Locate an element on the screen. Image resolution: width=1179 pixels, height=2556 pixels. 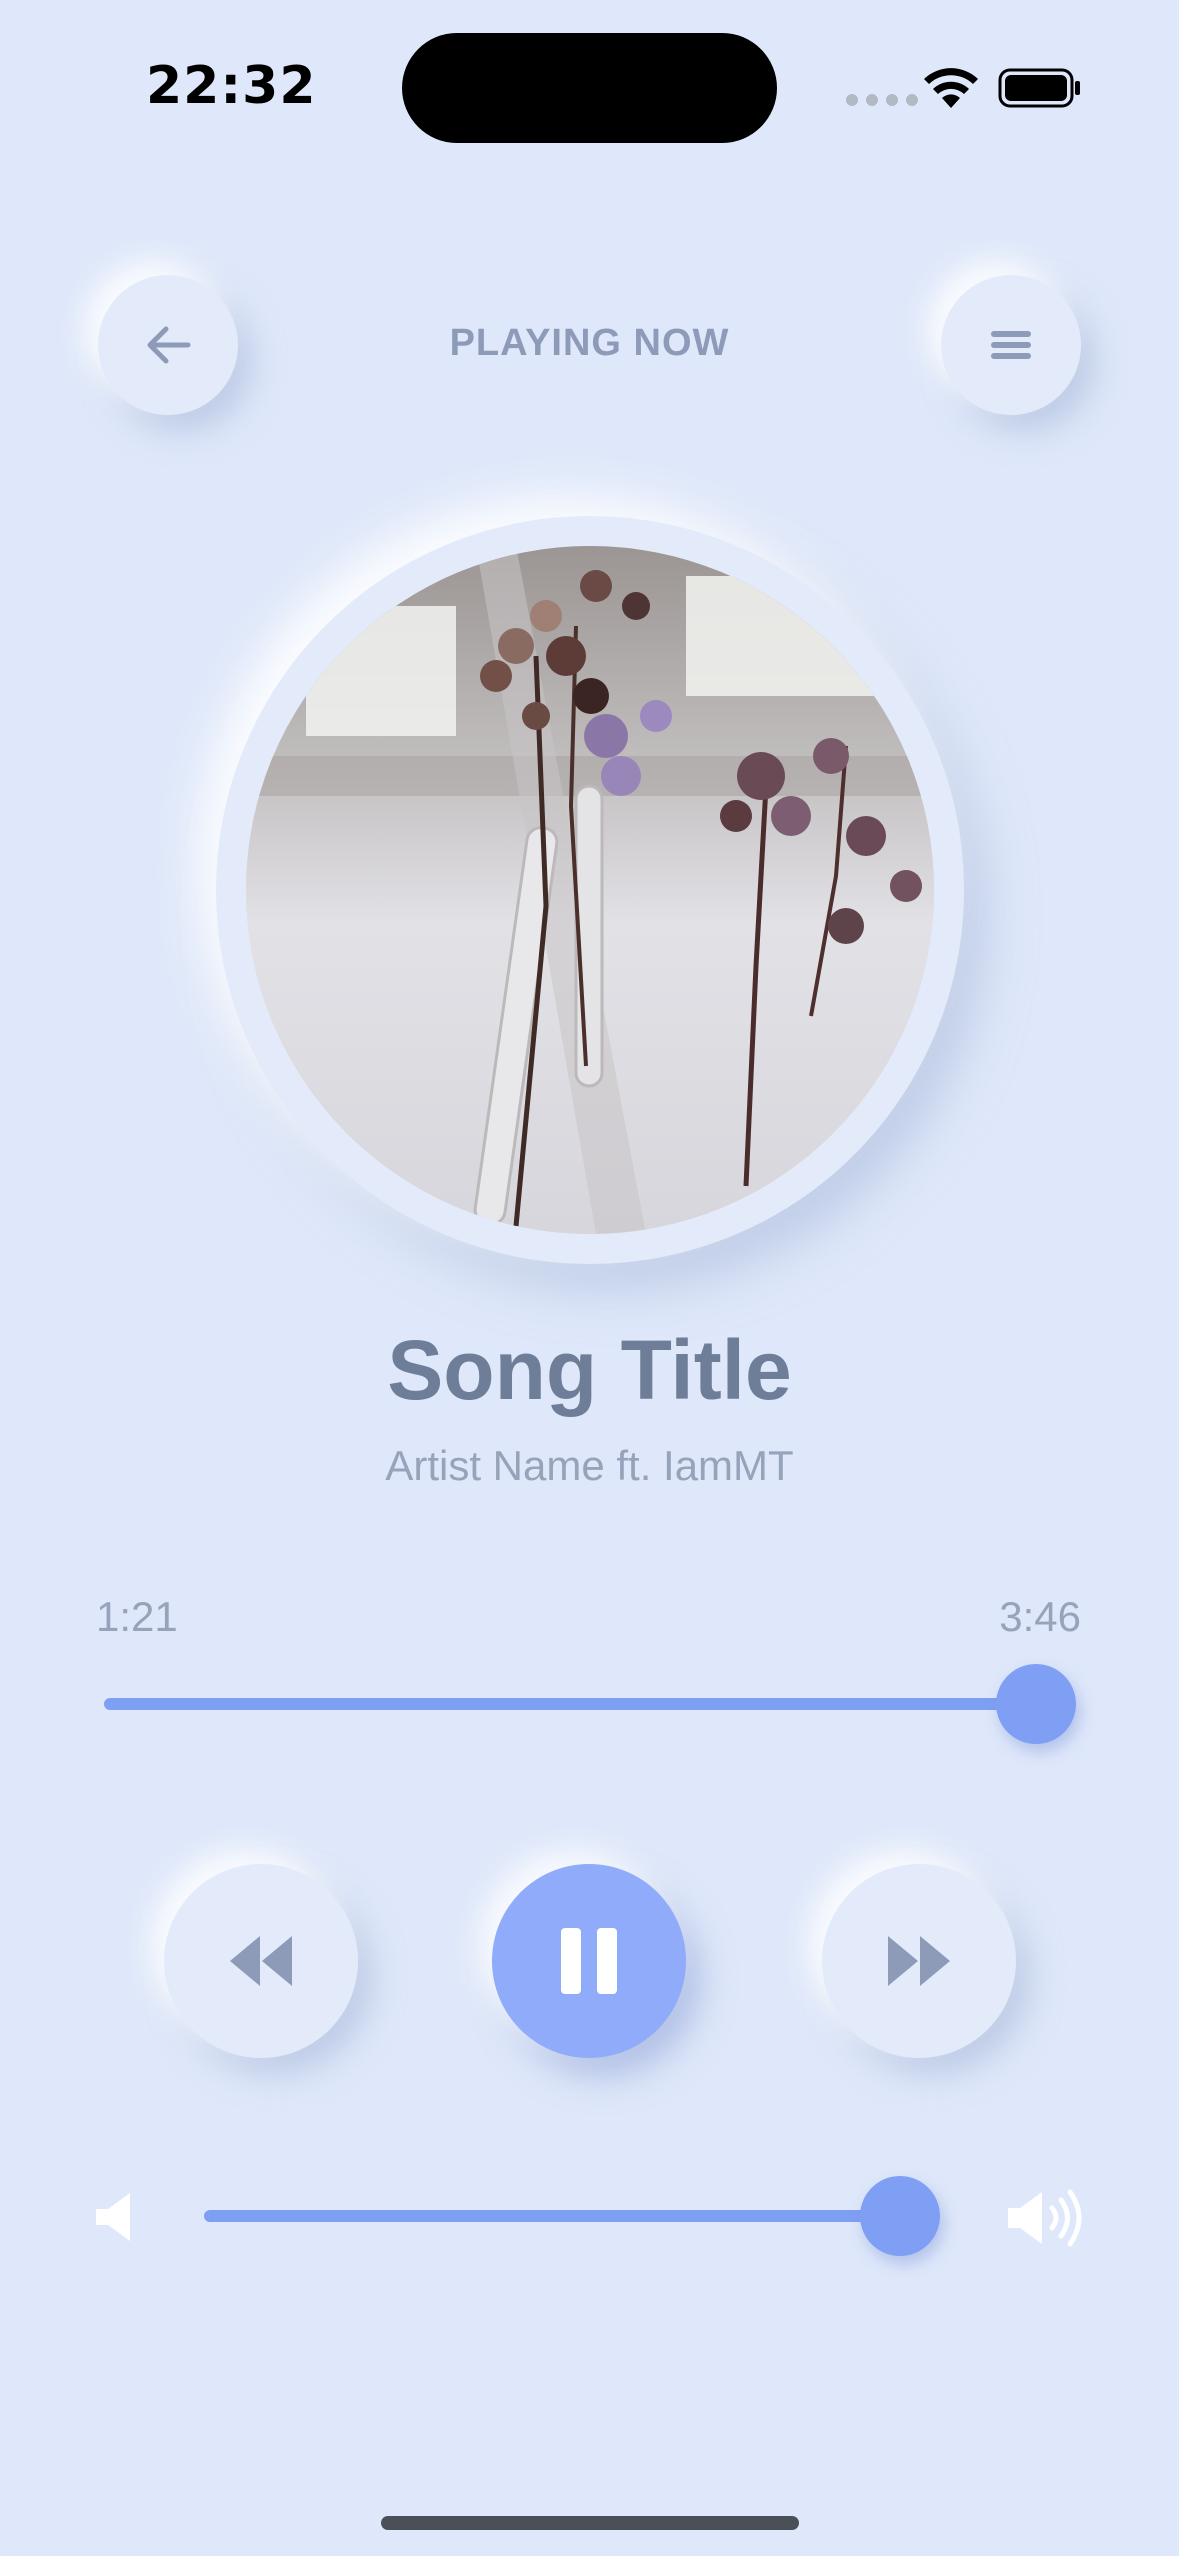
rewind-icon is located at coordinates (261, 1961).